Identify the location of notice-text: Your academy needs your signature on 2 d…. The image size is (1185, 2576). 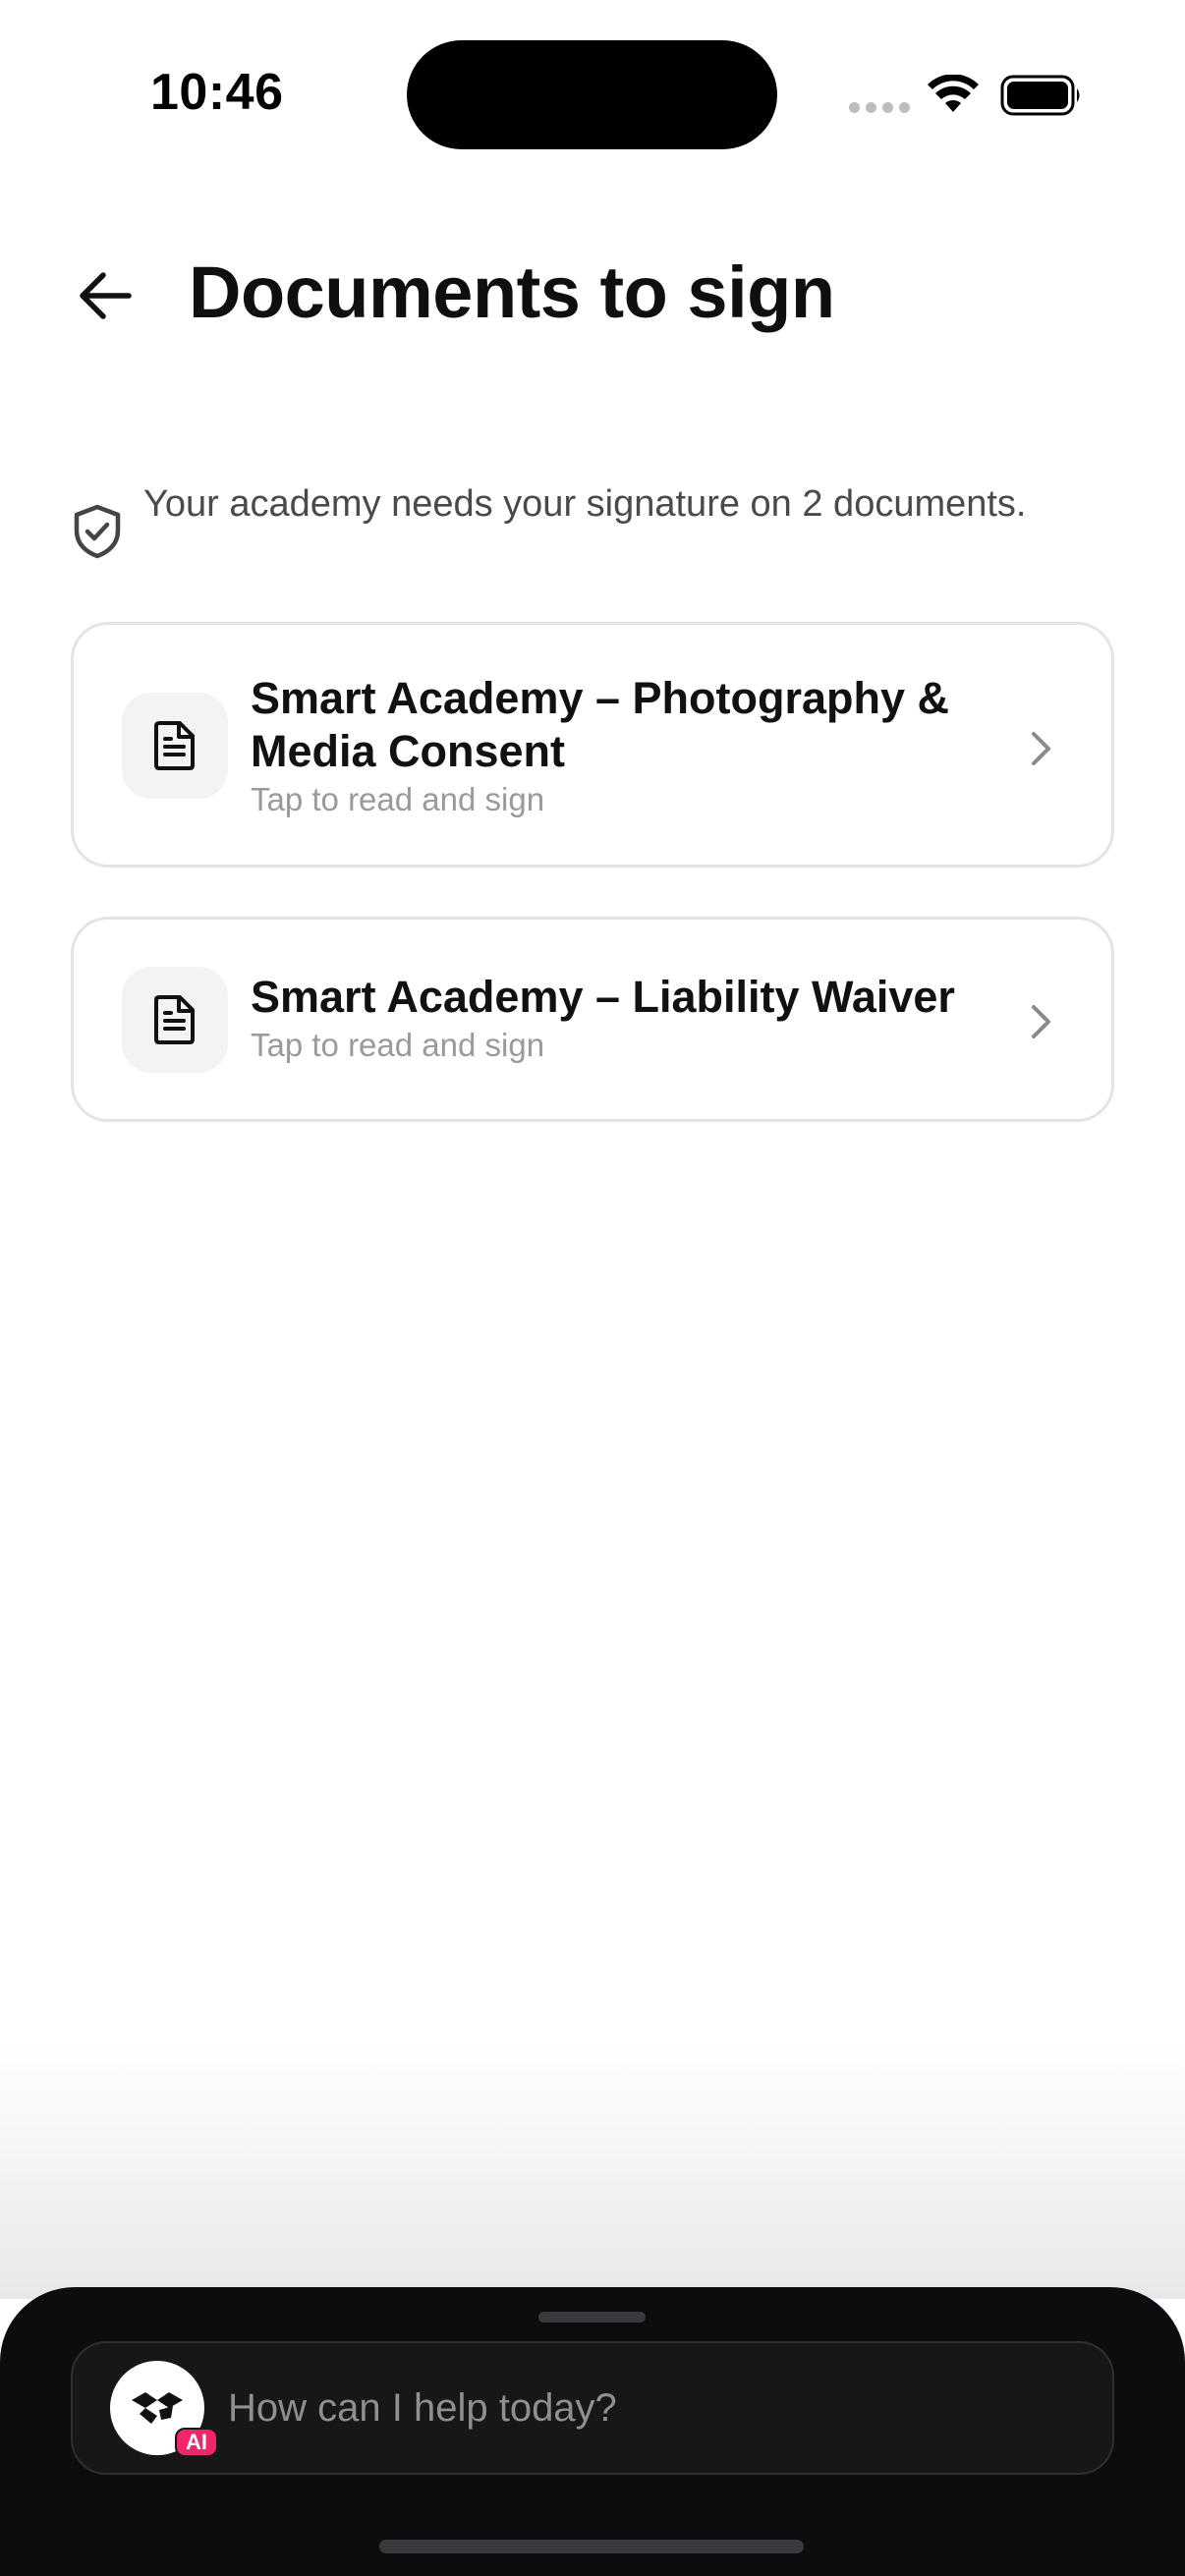
(585, 504).